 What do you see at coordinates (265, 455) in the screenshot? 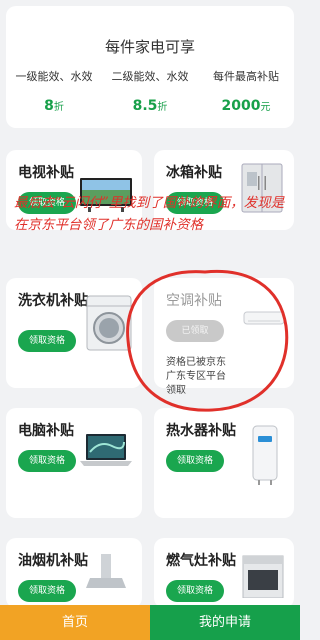
I see `water-heater-icon` at bounding box center [265, 455].